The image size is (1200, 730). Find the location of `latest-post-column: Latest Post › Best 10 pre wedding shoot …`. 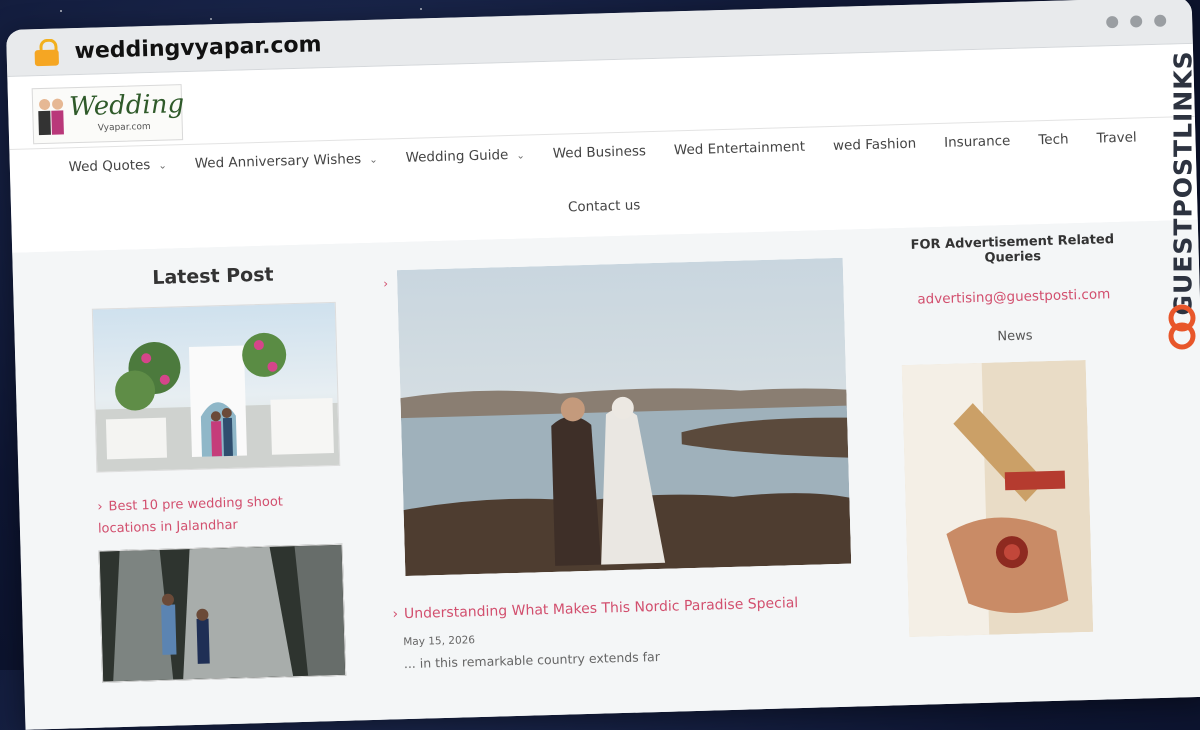

latest-post-column: Latest Post › Best 10 pre wedding shoot … is located at coordinates (219, 472).